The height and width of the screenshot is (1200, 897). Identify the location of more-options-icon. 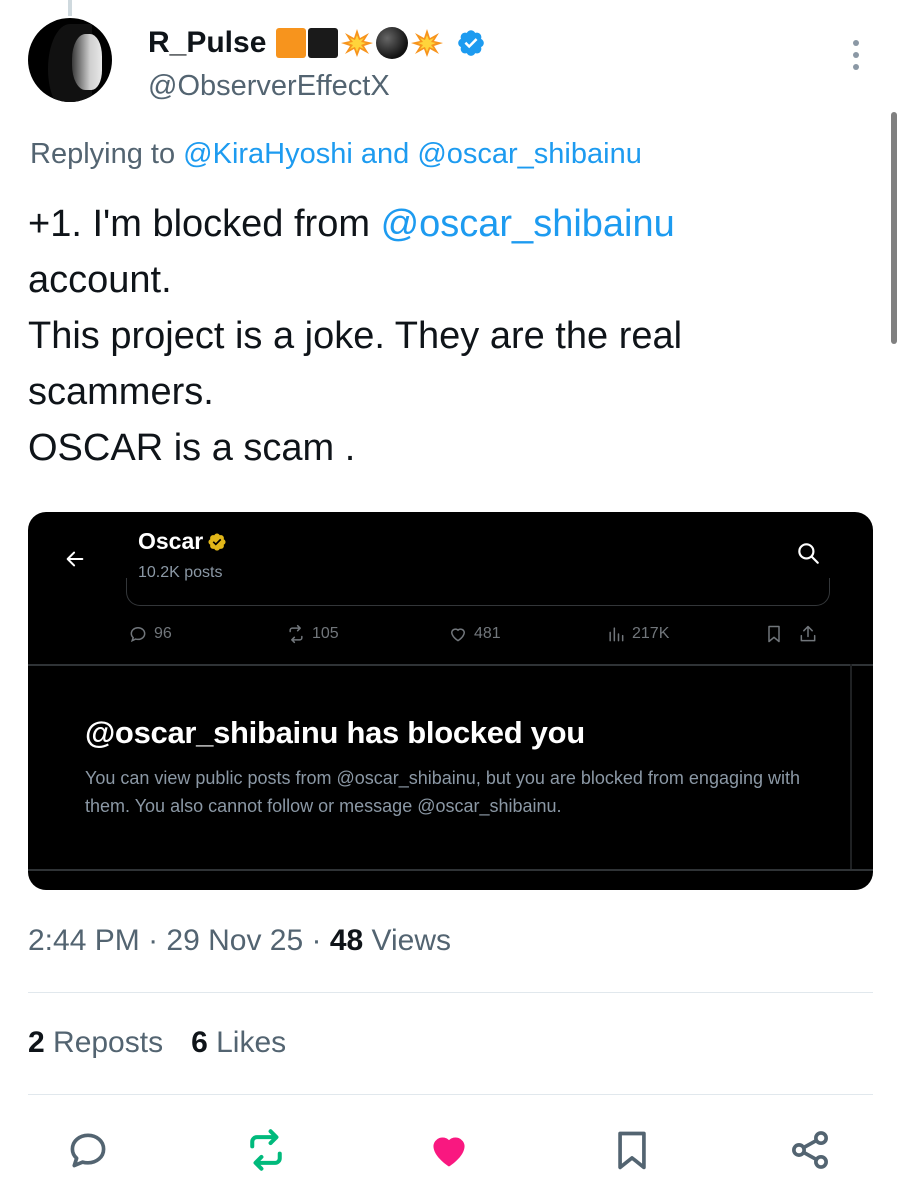
(857, 55).